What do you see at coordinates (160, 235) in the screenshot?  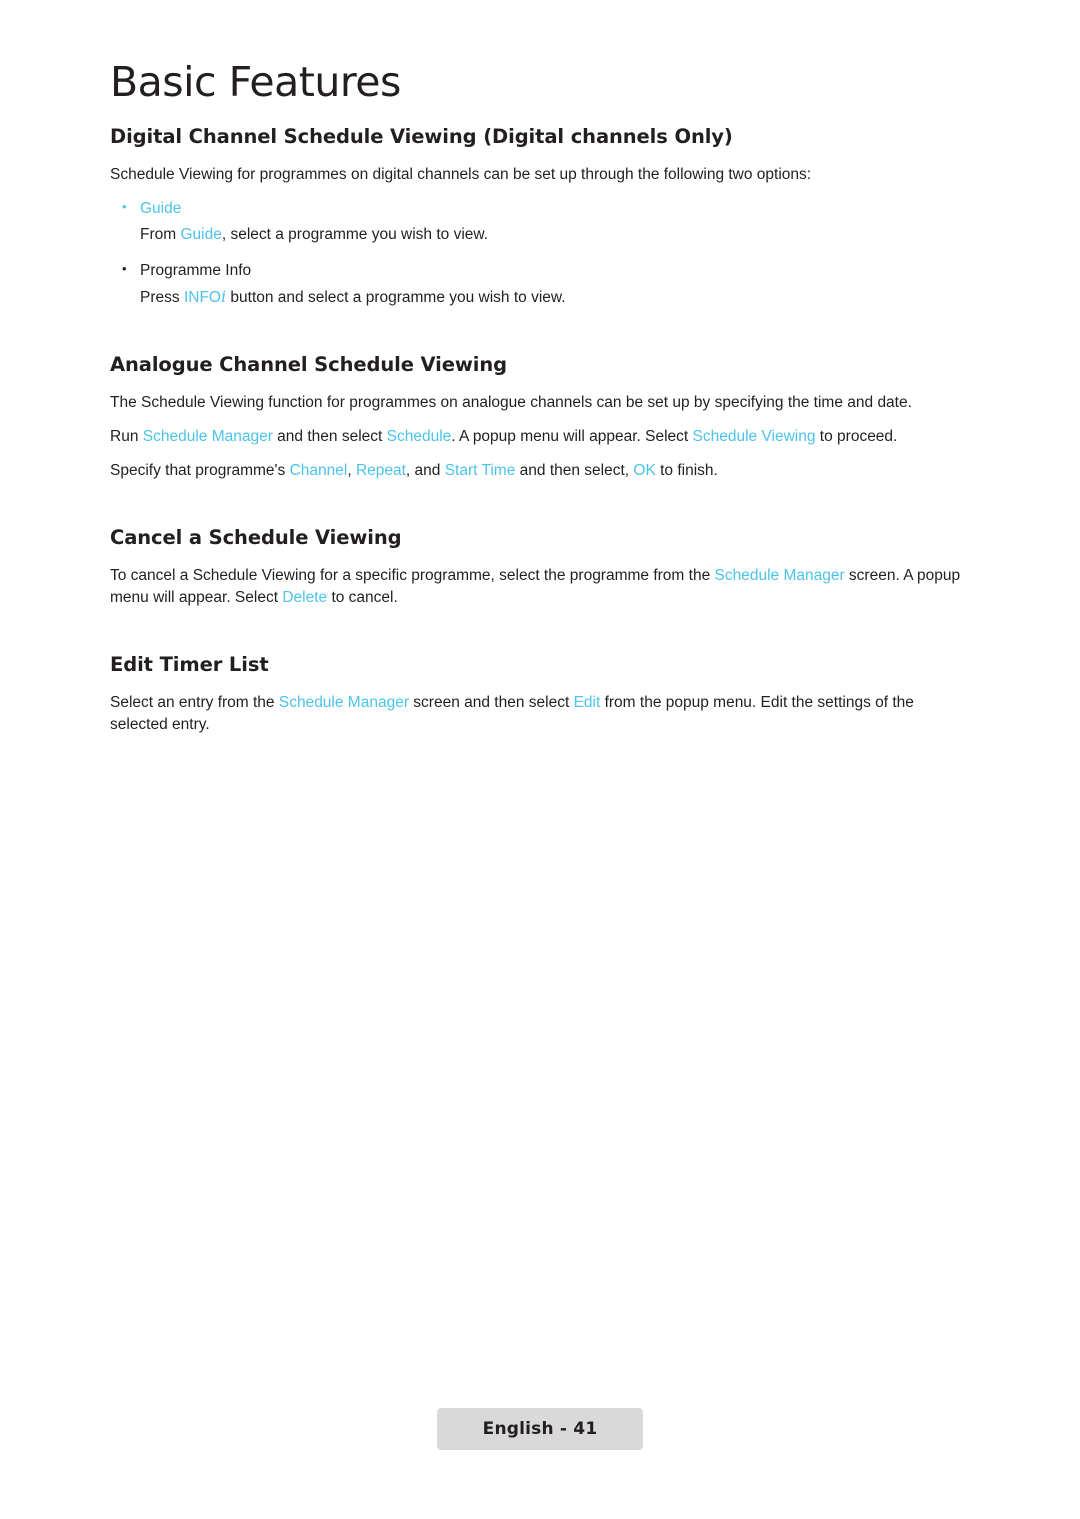 I see `guide-line-prefix: From` at bounding box center [160, 235].